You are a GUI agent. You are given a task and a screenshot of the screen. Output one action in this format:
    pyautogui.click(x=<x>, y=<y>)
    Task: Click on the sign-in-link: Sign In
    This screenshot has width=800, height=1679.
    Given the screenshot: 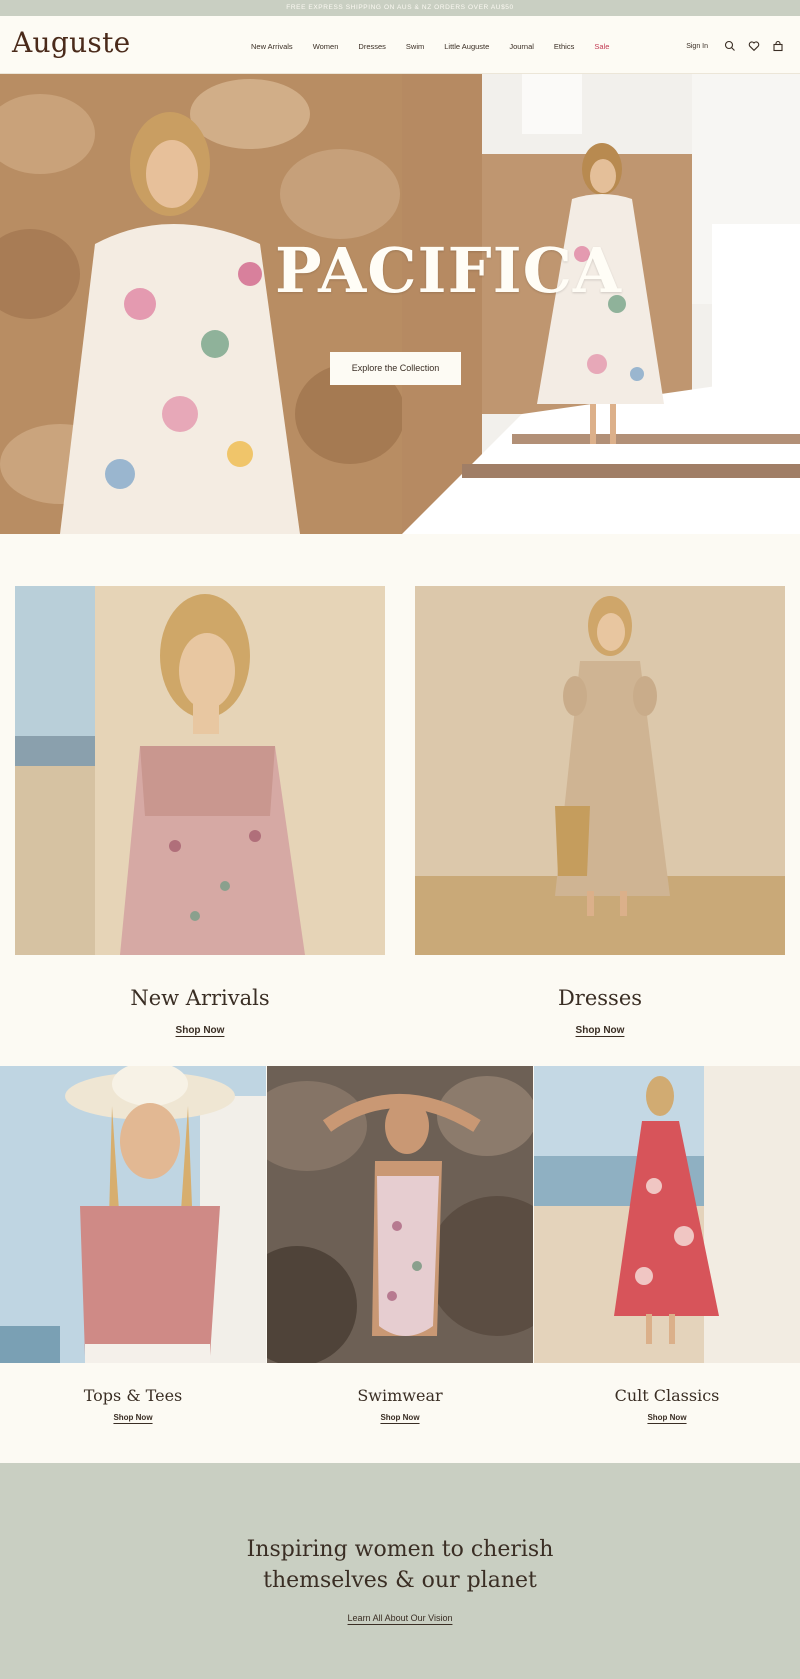 What is the action you would take?
    pyautogui.click(x=697, y=46)
    